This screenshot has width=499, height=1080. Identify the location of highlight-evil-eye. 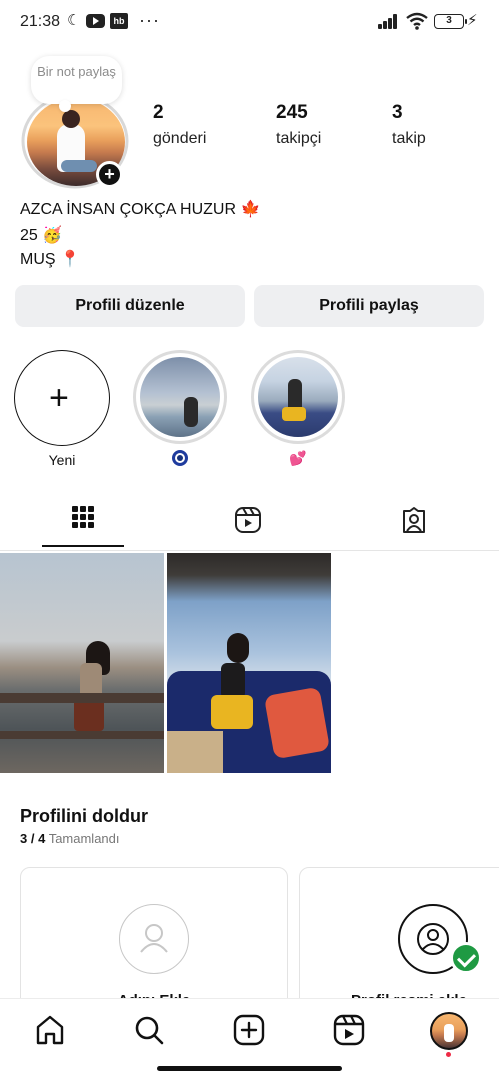
(180, 409).